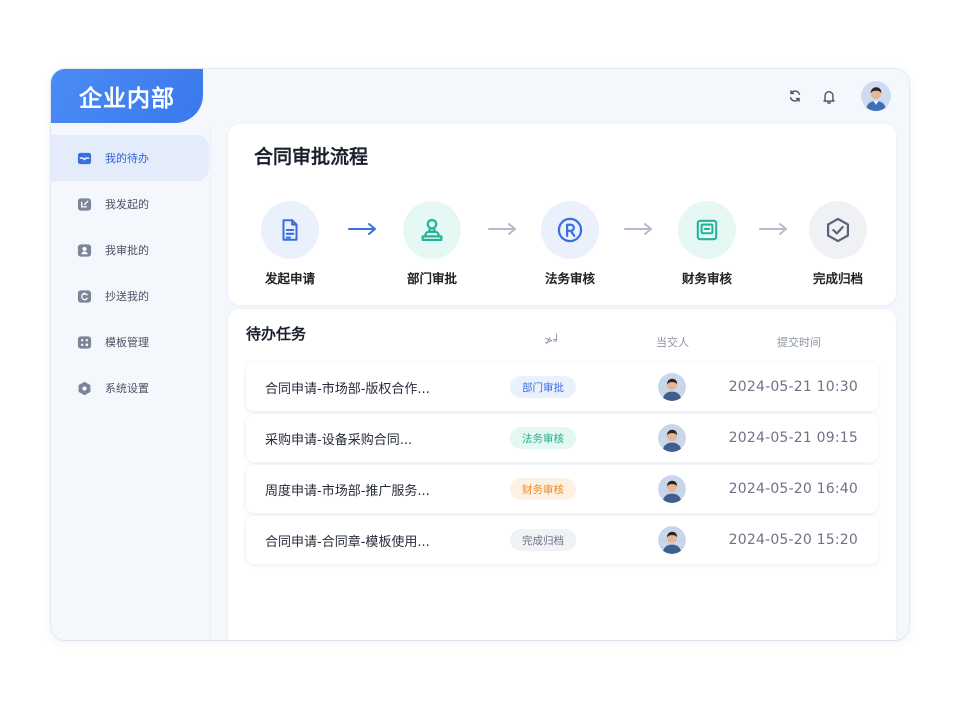 The image size is (960, 720). I want to click on settings-icon, so click(84, 388).